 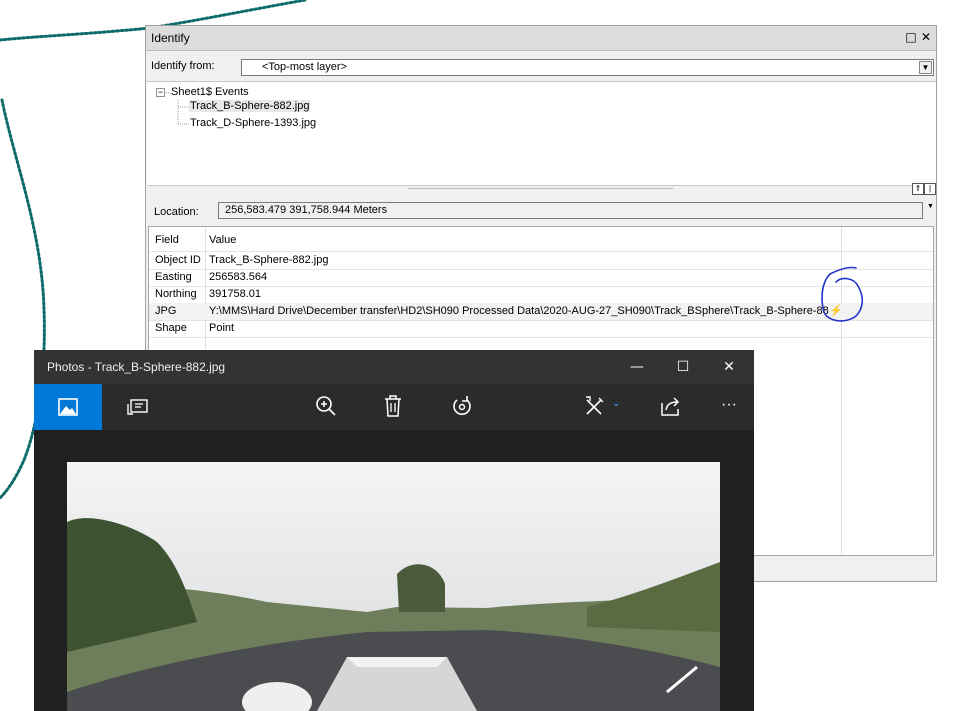 What do you see at coordinates (173, 277) in the screenshot?
I see `row-field: Easting` at bounding box center [173, 277].